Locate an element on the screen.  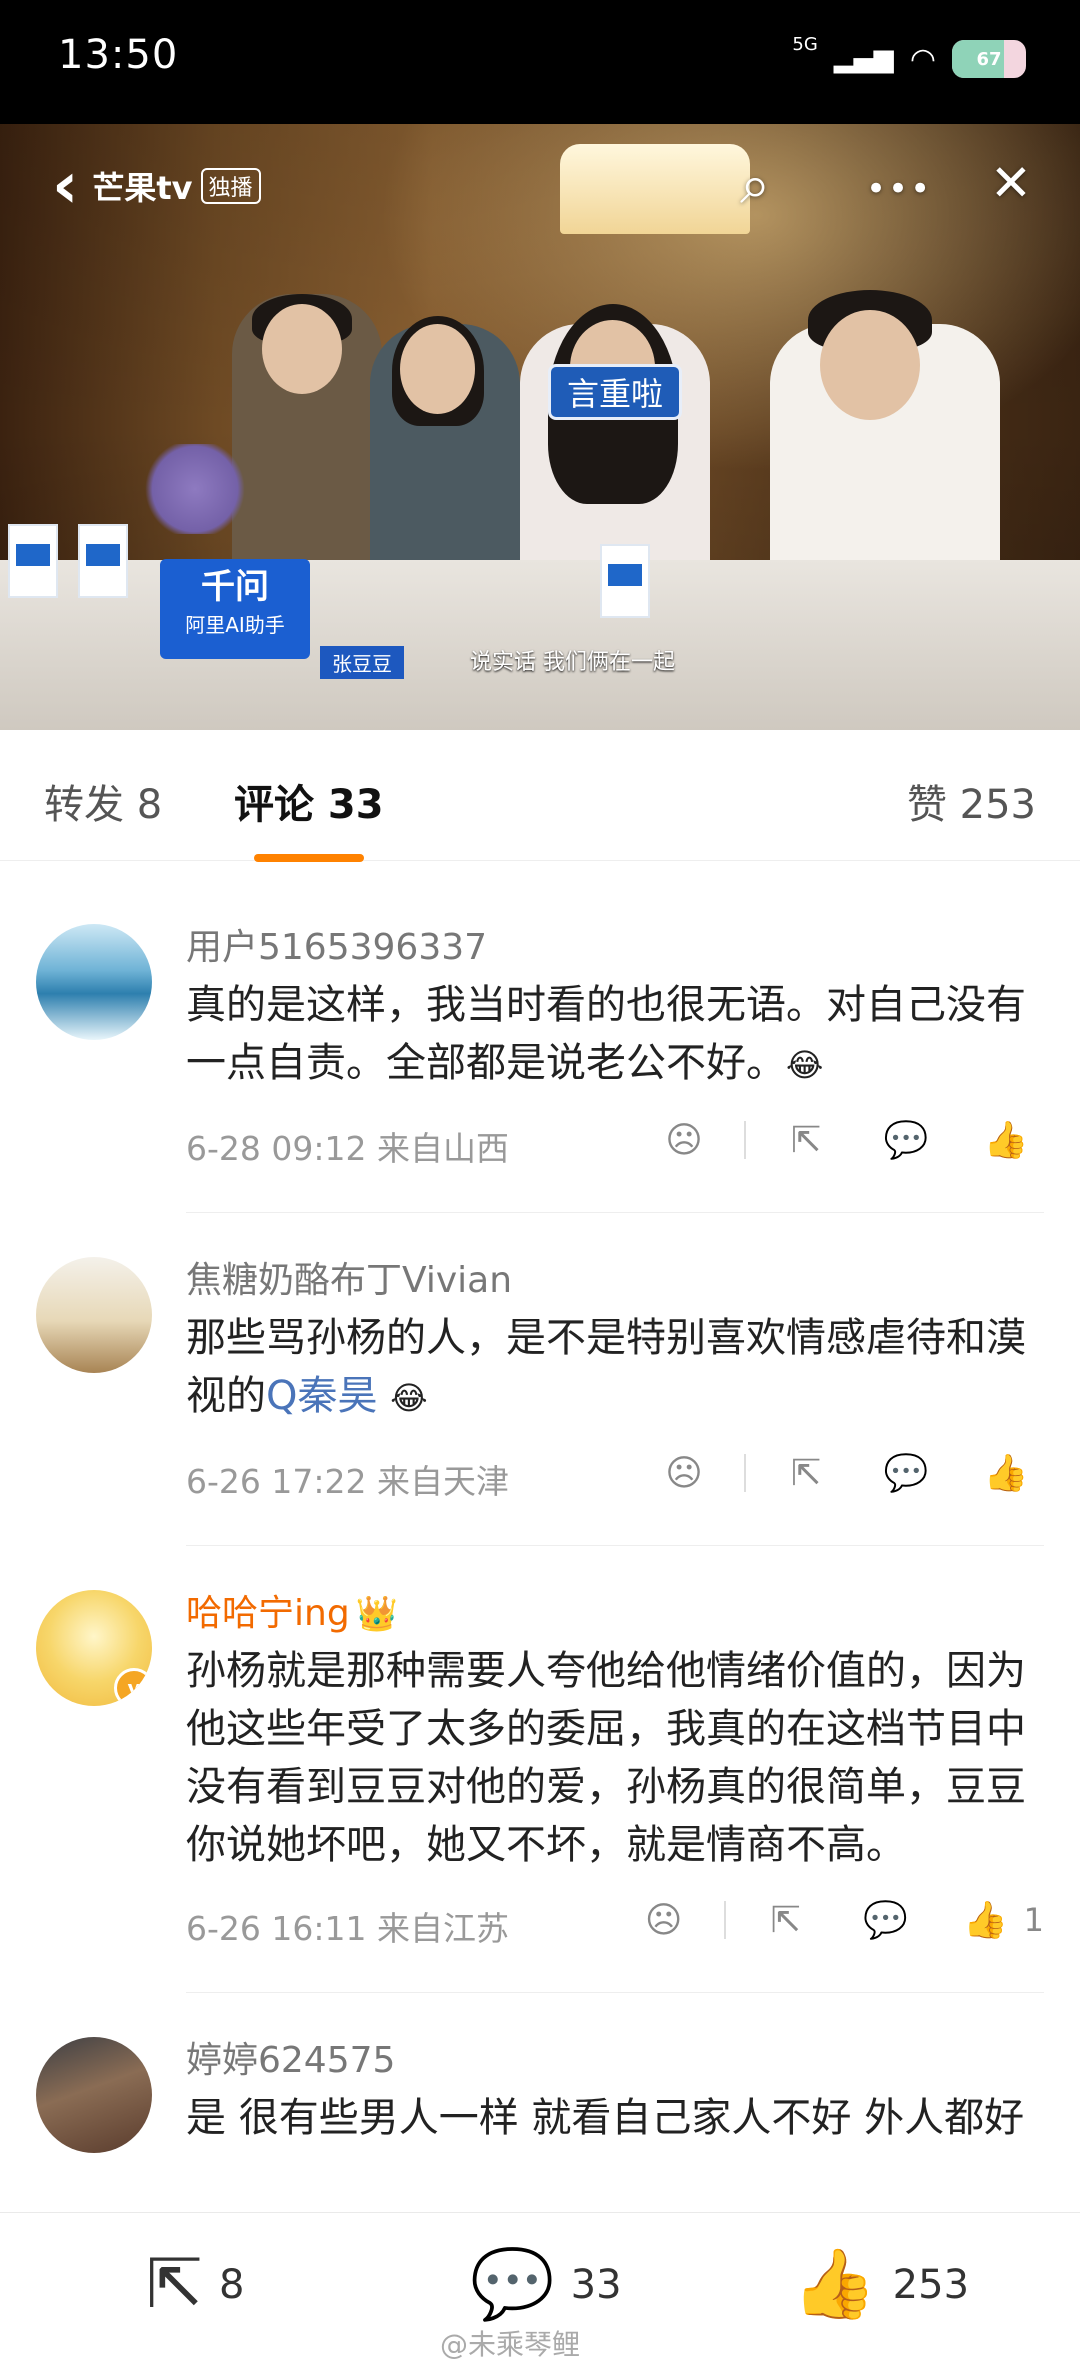
lamp is located at coordinates (655, 189).